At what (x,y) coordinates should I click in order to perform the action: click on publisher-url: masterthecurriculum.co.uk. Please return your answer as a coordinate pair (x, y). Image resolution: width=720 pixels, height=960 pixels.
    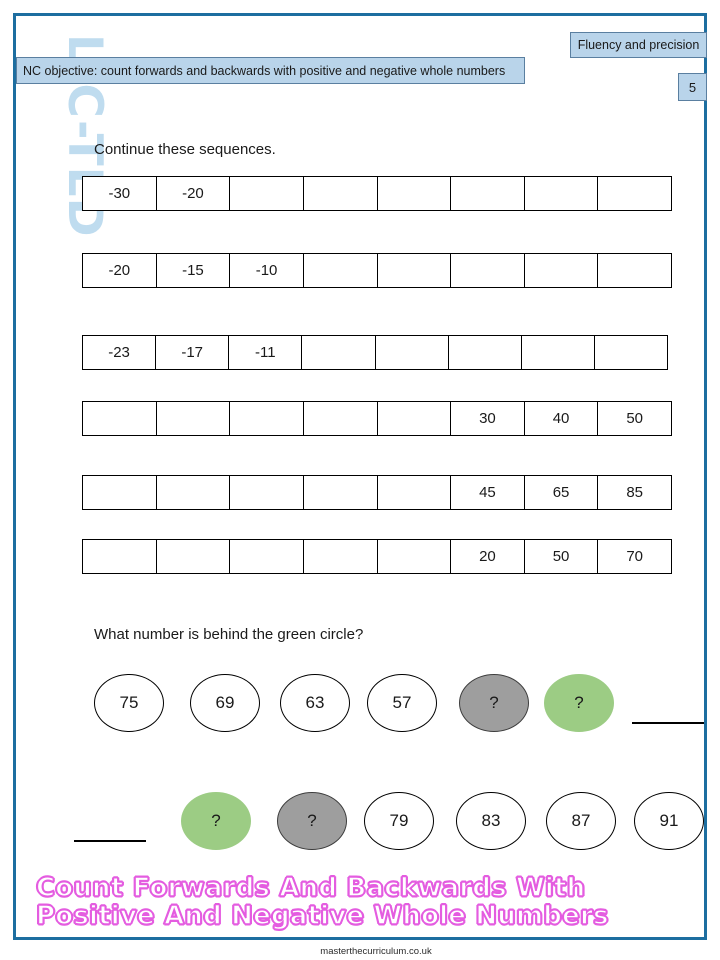
    Looking at the image, I should click on (376, 951).